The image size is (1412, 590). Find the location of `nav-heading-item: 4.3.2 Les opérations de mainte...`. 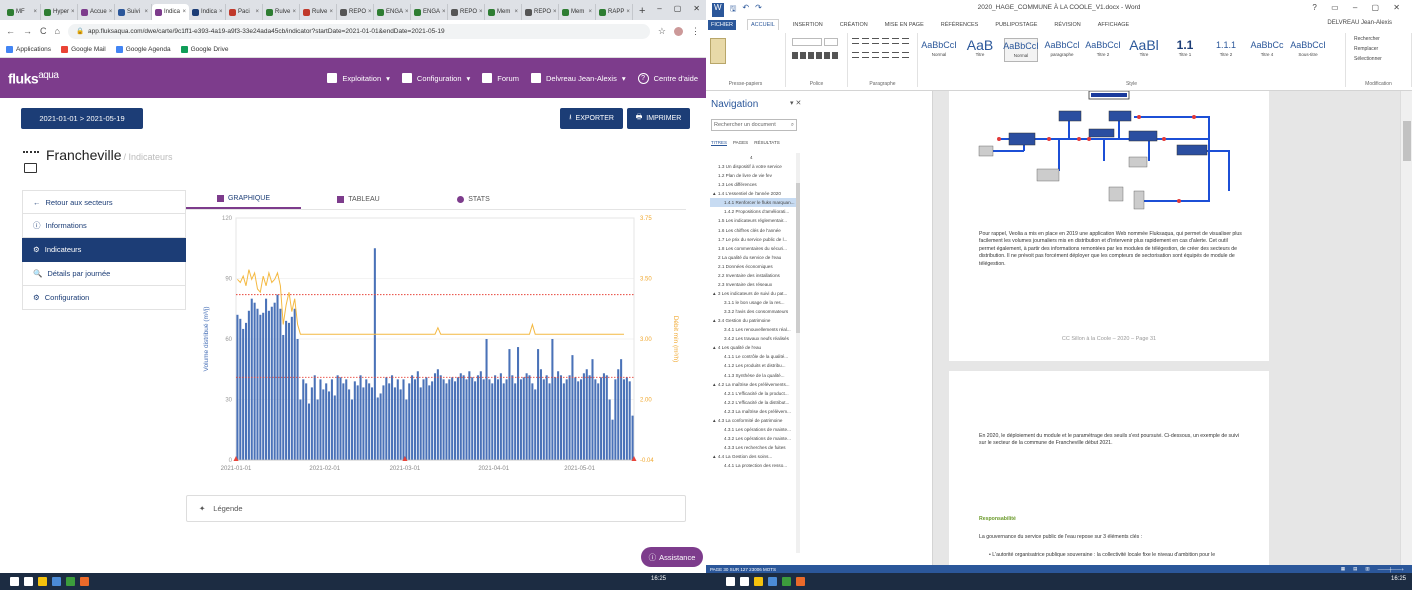

nav-heading-item: 4.3.2 Les opérations de mainte... is located at coordinates (755, 438).